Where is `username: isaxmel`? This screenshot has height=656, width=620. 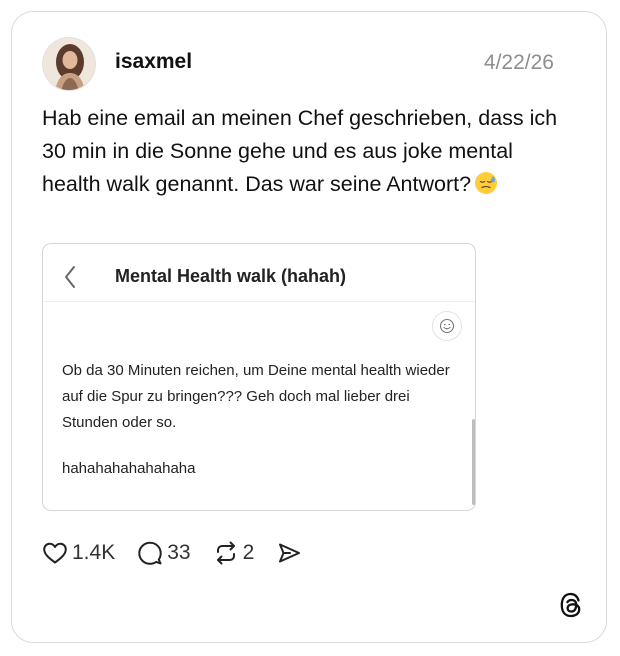 username: isaxmel is located at coordinates (153, 62).